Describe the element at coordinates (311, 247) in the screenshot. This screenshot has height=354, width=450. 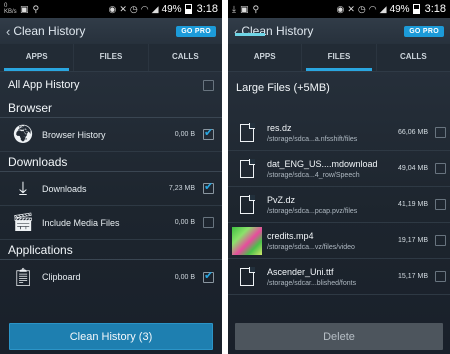
I see `file-path: /storage/sdca...vz/files/video` at that location.